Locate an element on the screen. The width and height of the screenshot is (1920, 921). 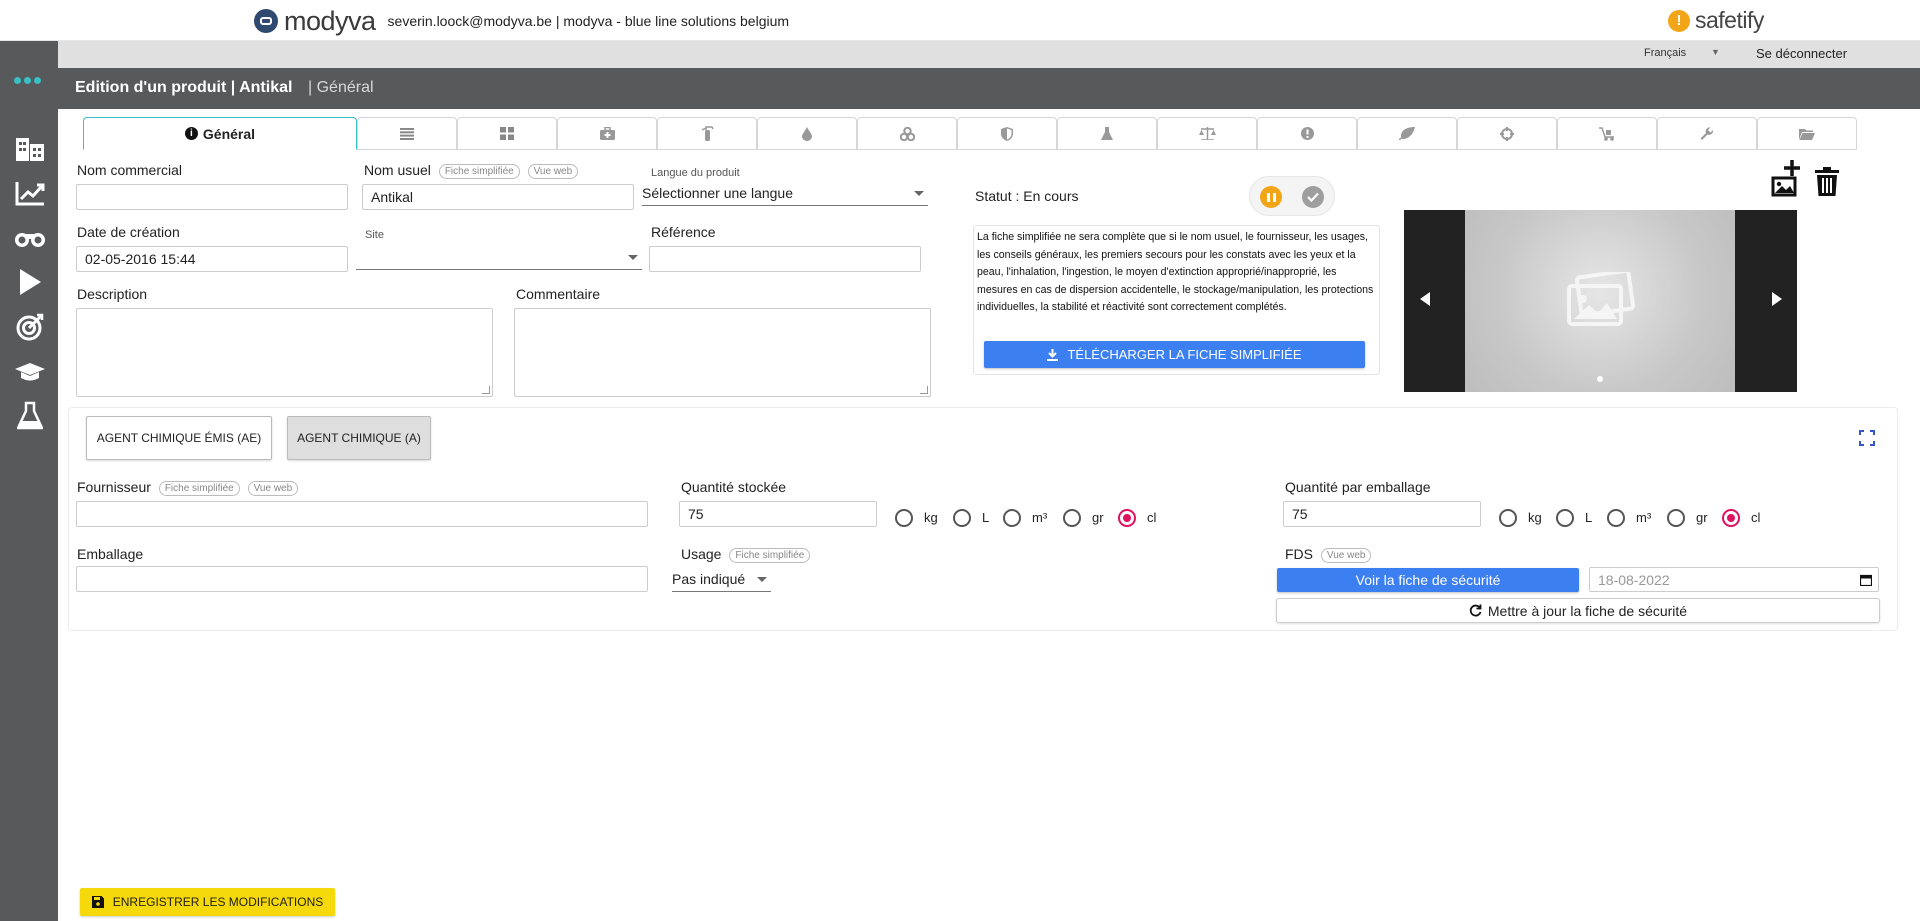
binoculars-icon is located at coordinates (30, 238).